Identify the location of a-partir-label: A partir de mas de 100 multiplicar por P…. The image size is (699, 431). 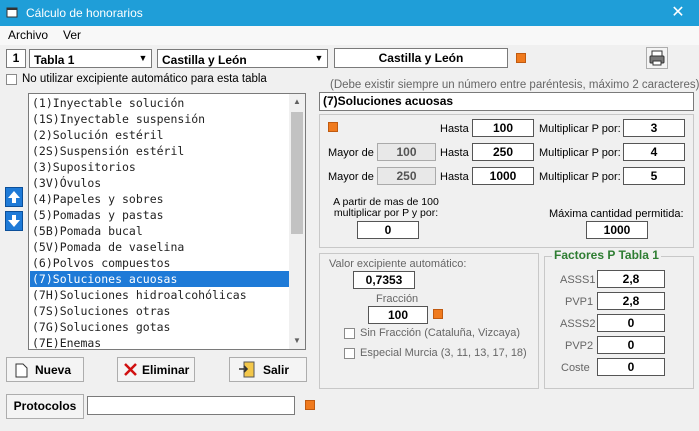
(386, 207).